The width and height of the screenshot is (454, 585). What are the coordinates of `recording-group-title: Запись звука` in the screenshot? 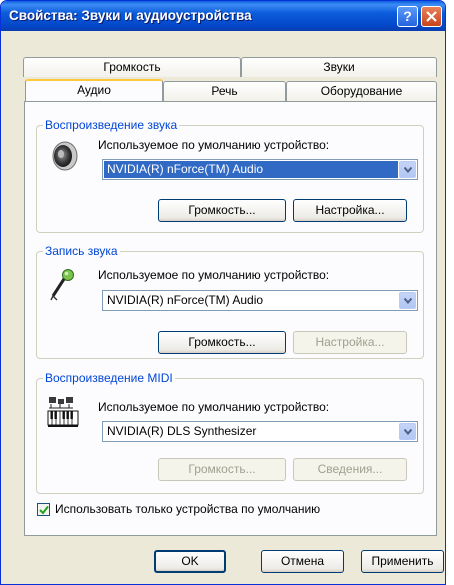 It's located at (81, 251).